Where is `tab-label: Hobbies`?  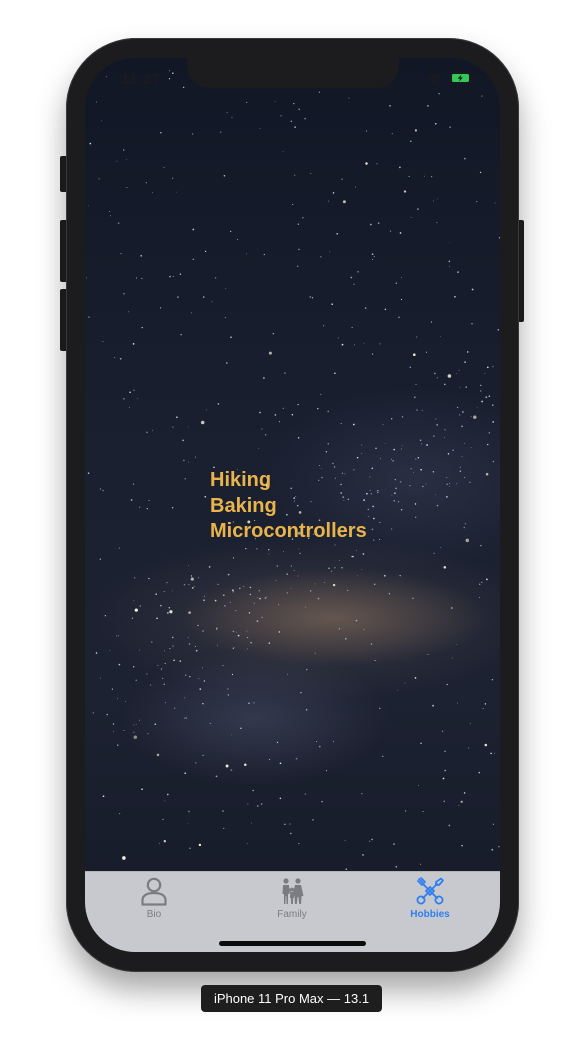
tab-label: Hobbies is located at coordinates (430, 914).